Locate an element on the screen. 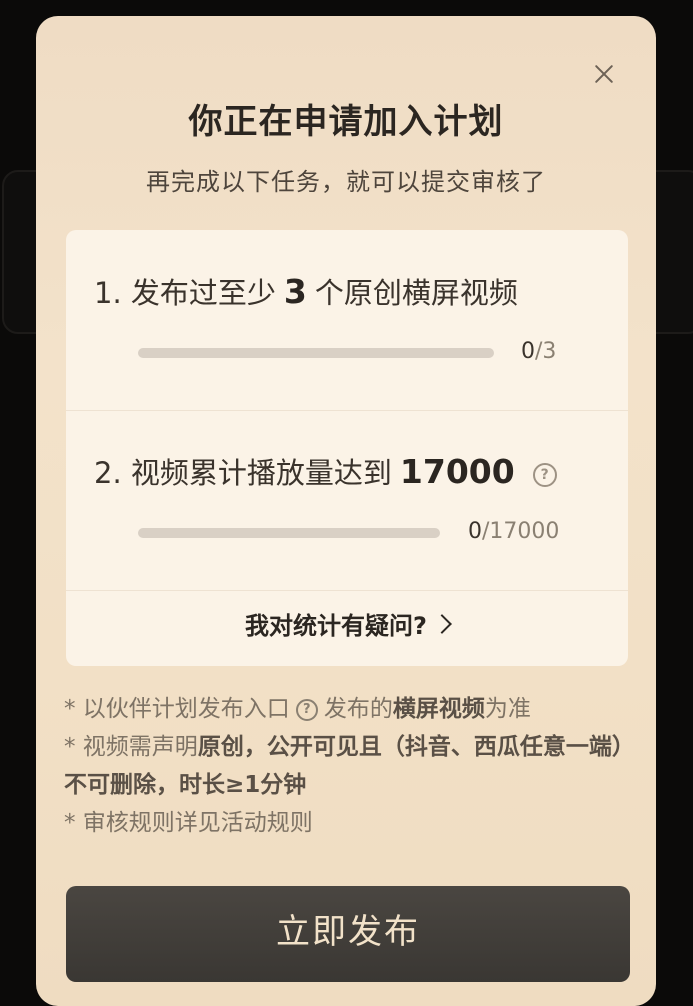 Image resolution: width=693 pixels, height=1006 pixels. note-line-3: * 审核规则详见活动规则 is located at coordinates (188, 823).